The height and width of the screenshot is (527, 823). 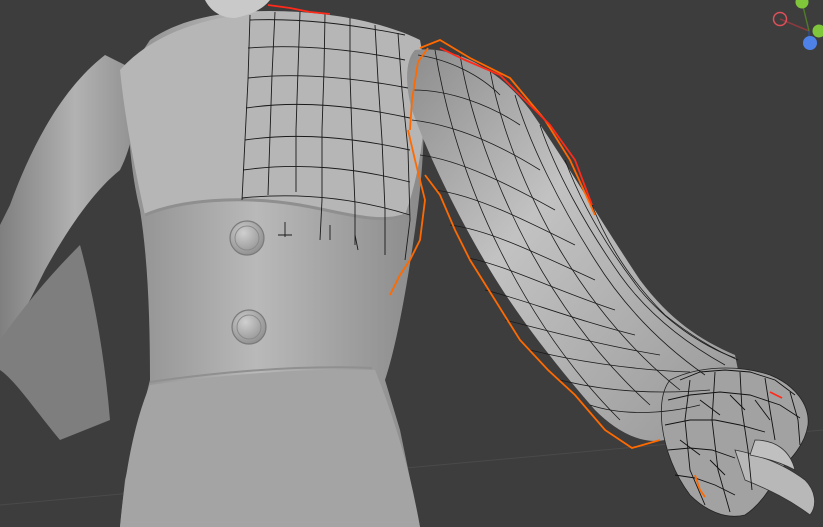 What do you see at coordinates (817, 31) in the screenshot?
I see `y-axis-positive-circle-icon` at bounding box center [817, 31].